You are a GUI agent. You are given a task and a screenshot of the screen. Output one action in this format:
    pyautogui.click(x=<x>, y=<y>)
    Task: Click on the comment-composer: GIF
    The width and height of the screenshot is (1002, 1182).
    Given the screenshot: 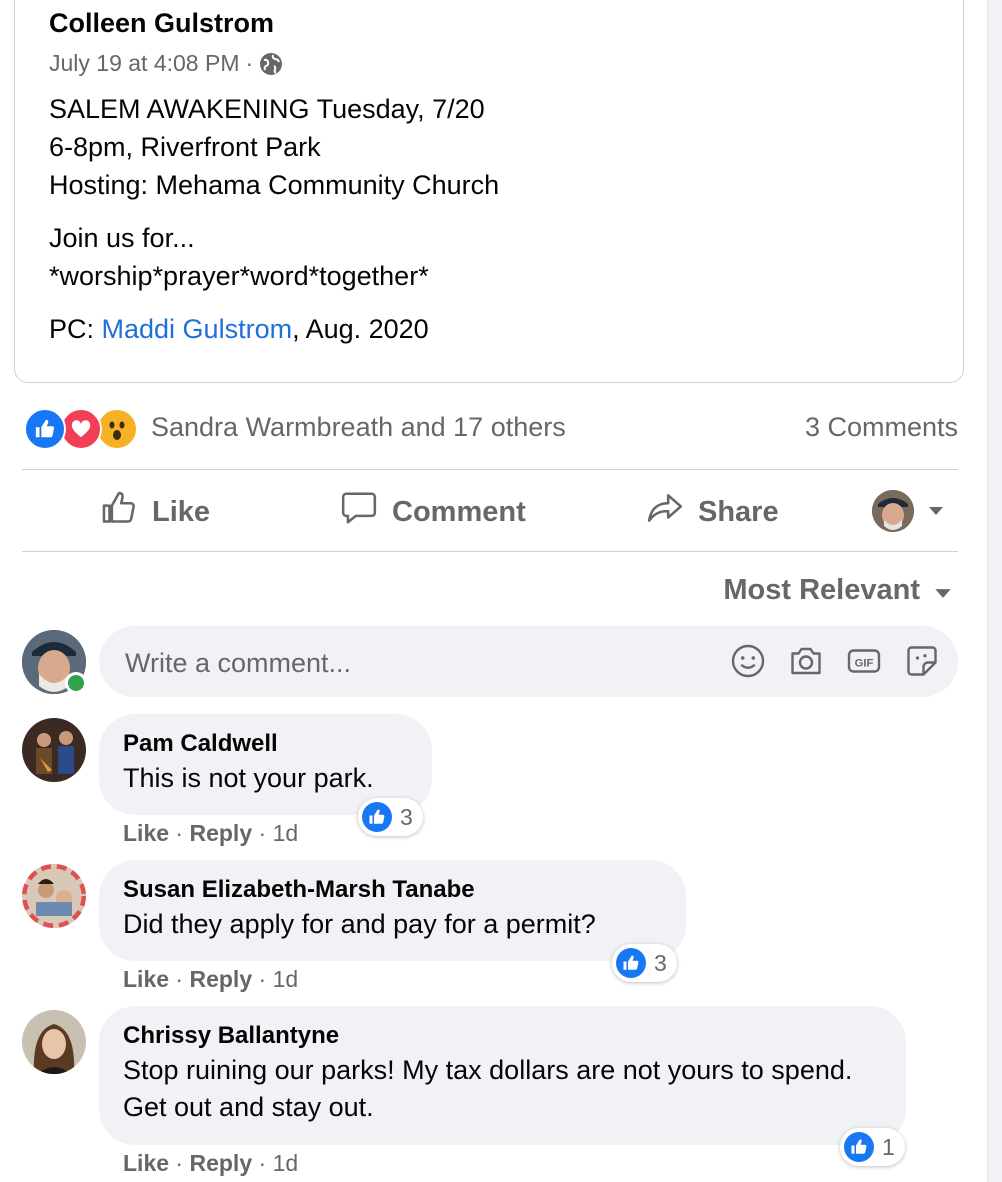 What is the action you would take?
    pyautogui.click(x=528, y=661)
    